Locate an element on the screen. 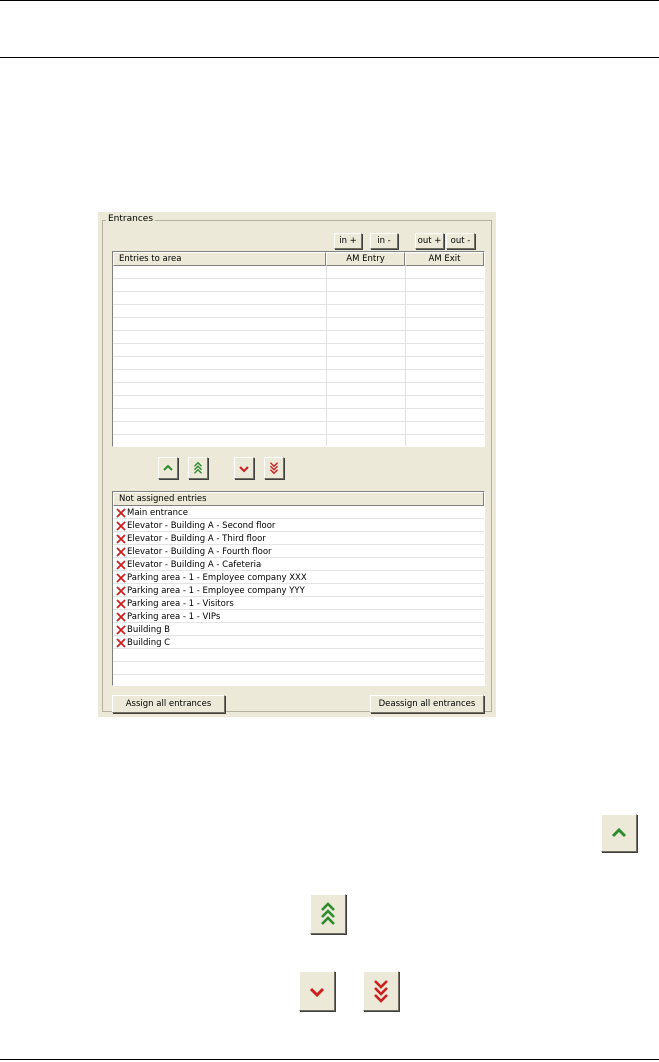 This screenshot has width=659, height=1062. in-minus-label: in - is located at coordinates (384, 241).